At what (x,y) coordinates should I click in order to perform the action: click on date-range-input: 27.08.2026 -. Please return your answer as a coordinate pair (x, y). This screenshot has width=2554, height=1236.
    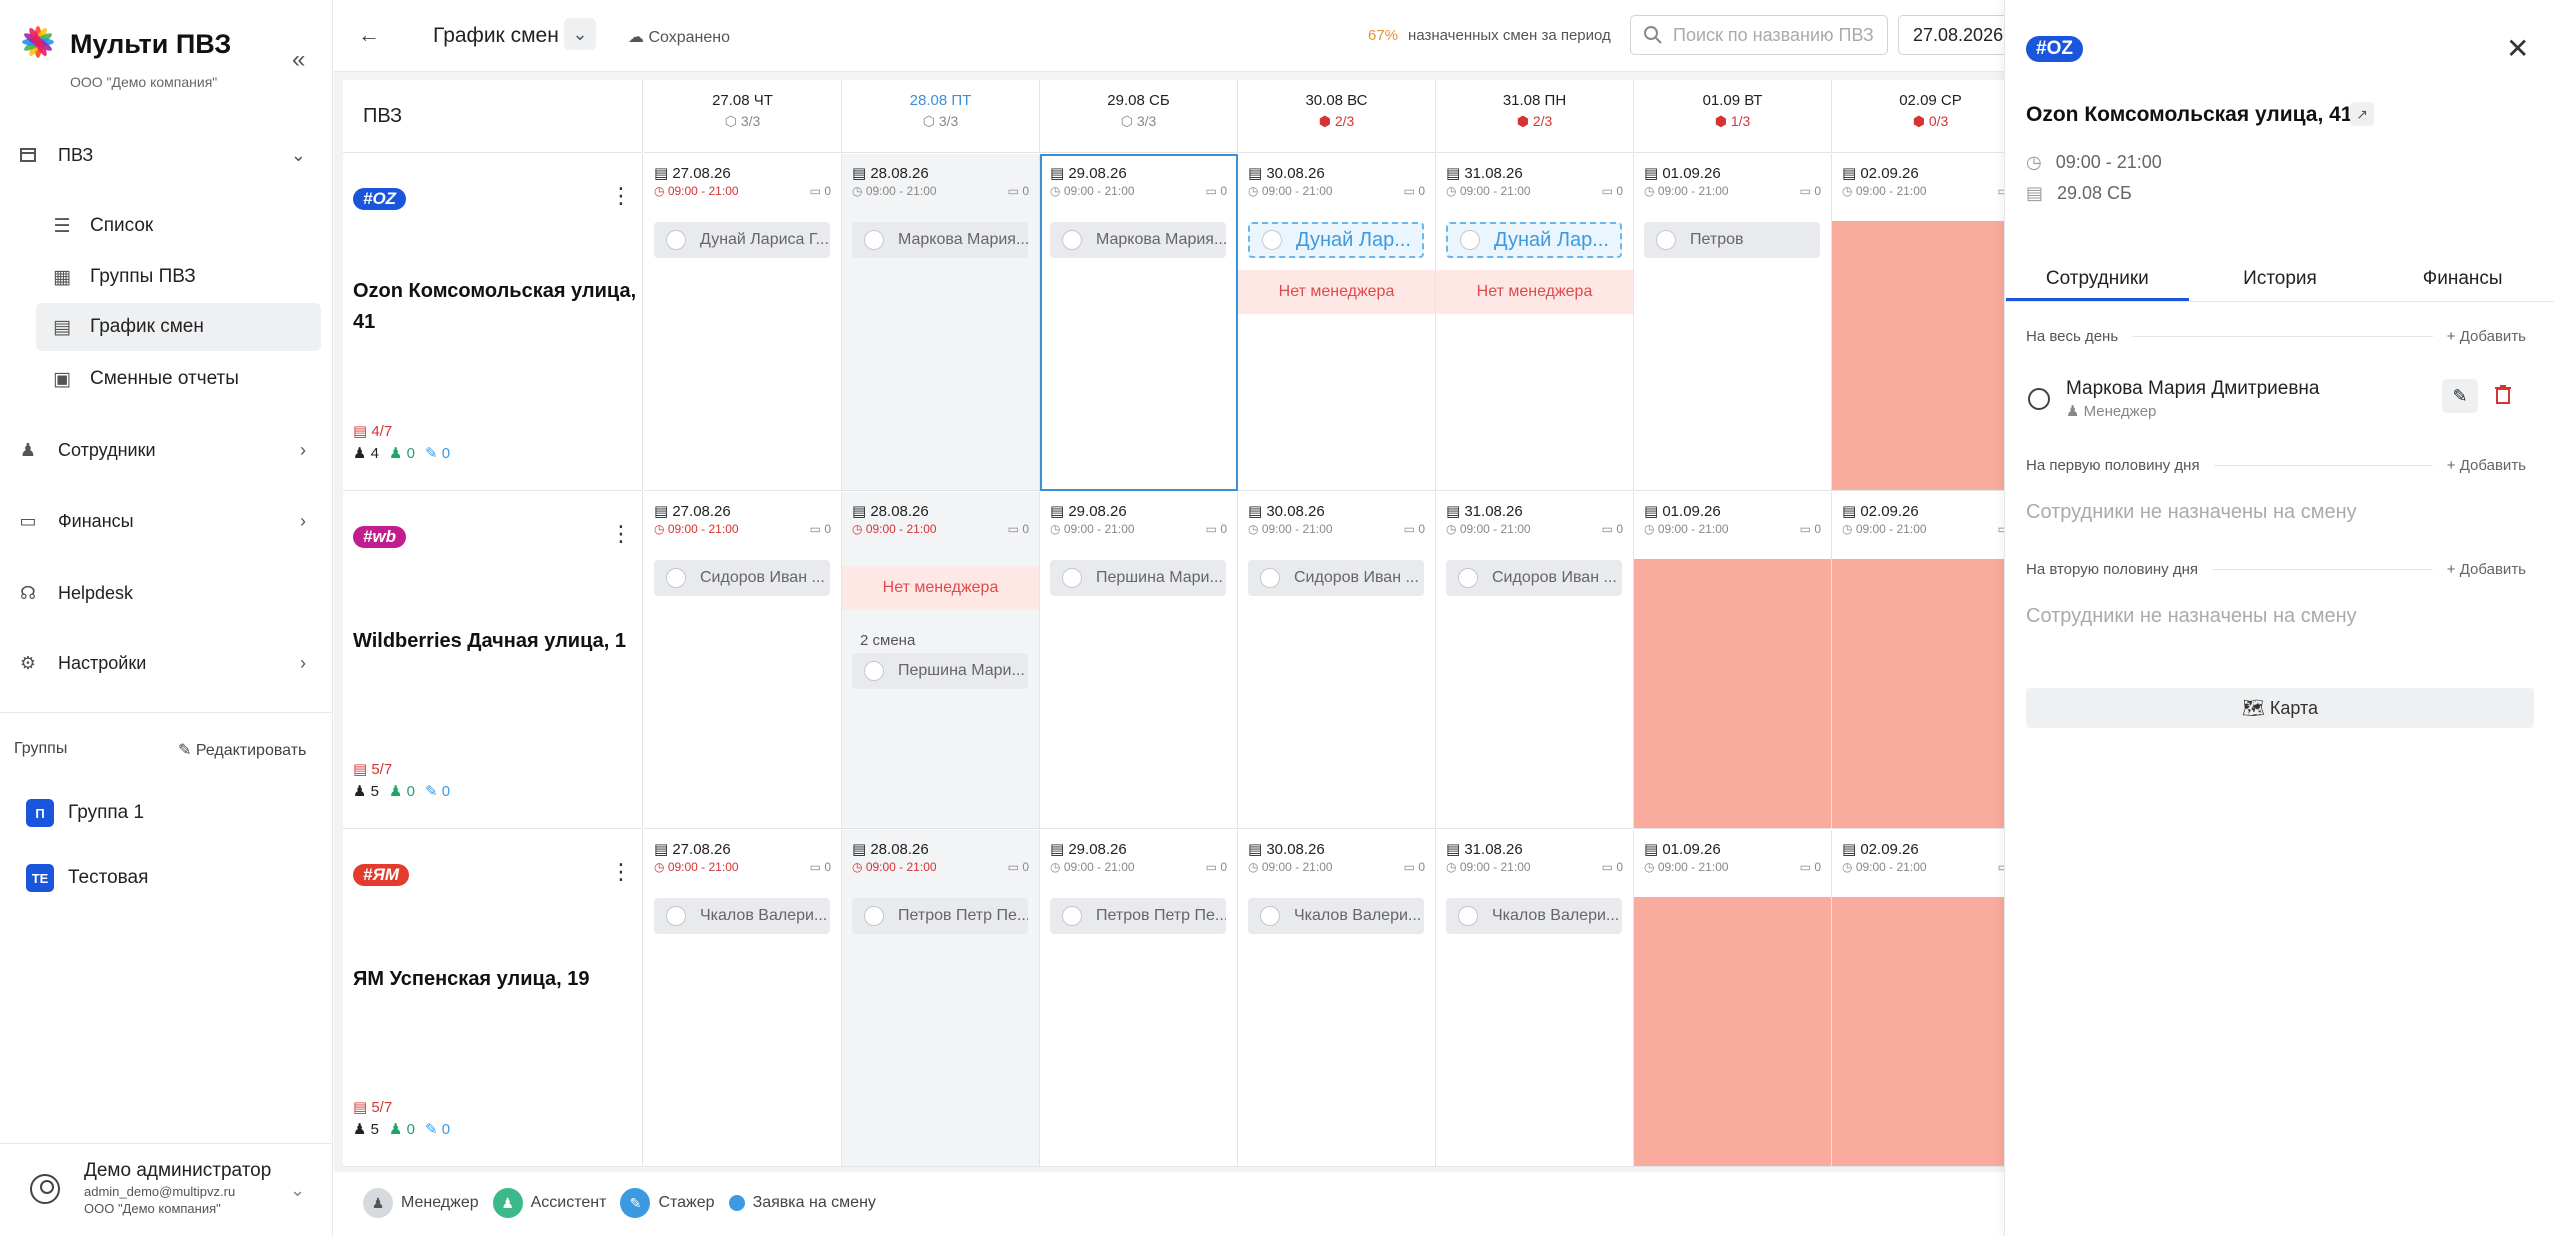
    Looking at the image, I should click on (1953, 35).